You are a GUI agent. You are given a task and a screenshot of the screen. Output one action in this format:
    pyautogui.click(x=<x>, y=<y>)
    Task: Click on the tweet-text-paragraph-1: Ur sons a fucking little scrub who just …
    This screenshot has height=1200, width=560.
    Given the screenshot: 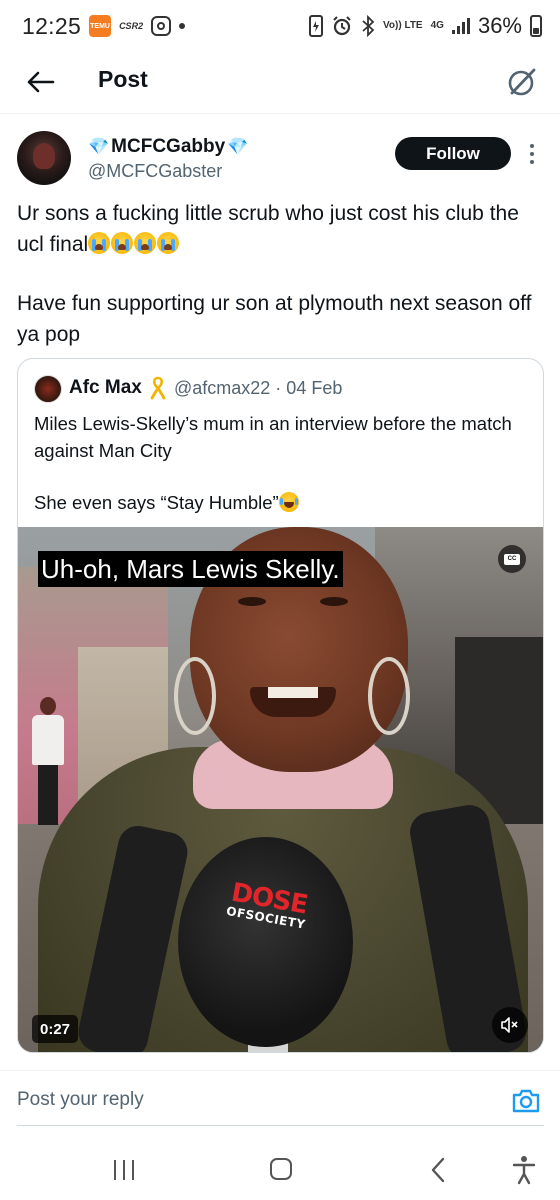 What is the action you would take?
    pyautogui.click(x=277, y=229)
    